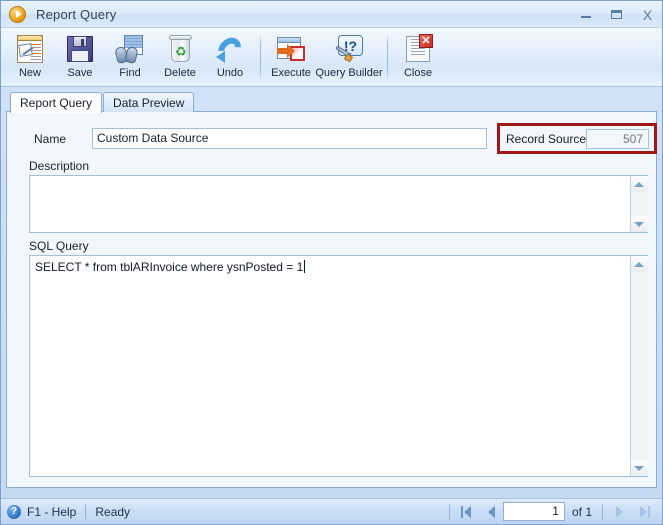 This screenshot has width=663, height=525. I want to click on record-source-id-input: 507, so click(617, 139).